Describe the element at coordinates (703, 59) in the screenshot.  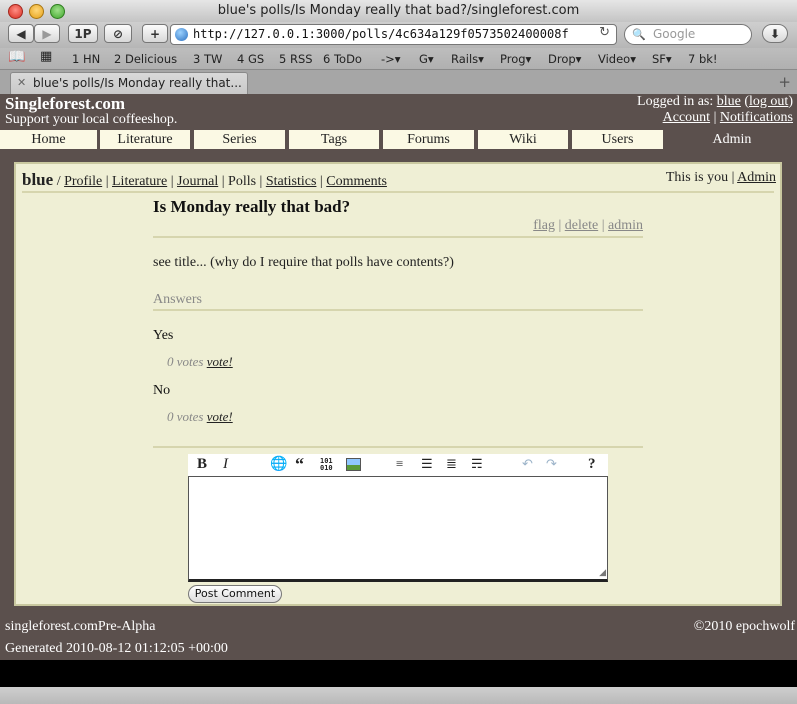
I see `bookmark-item: 7 bk!` at that location.